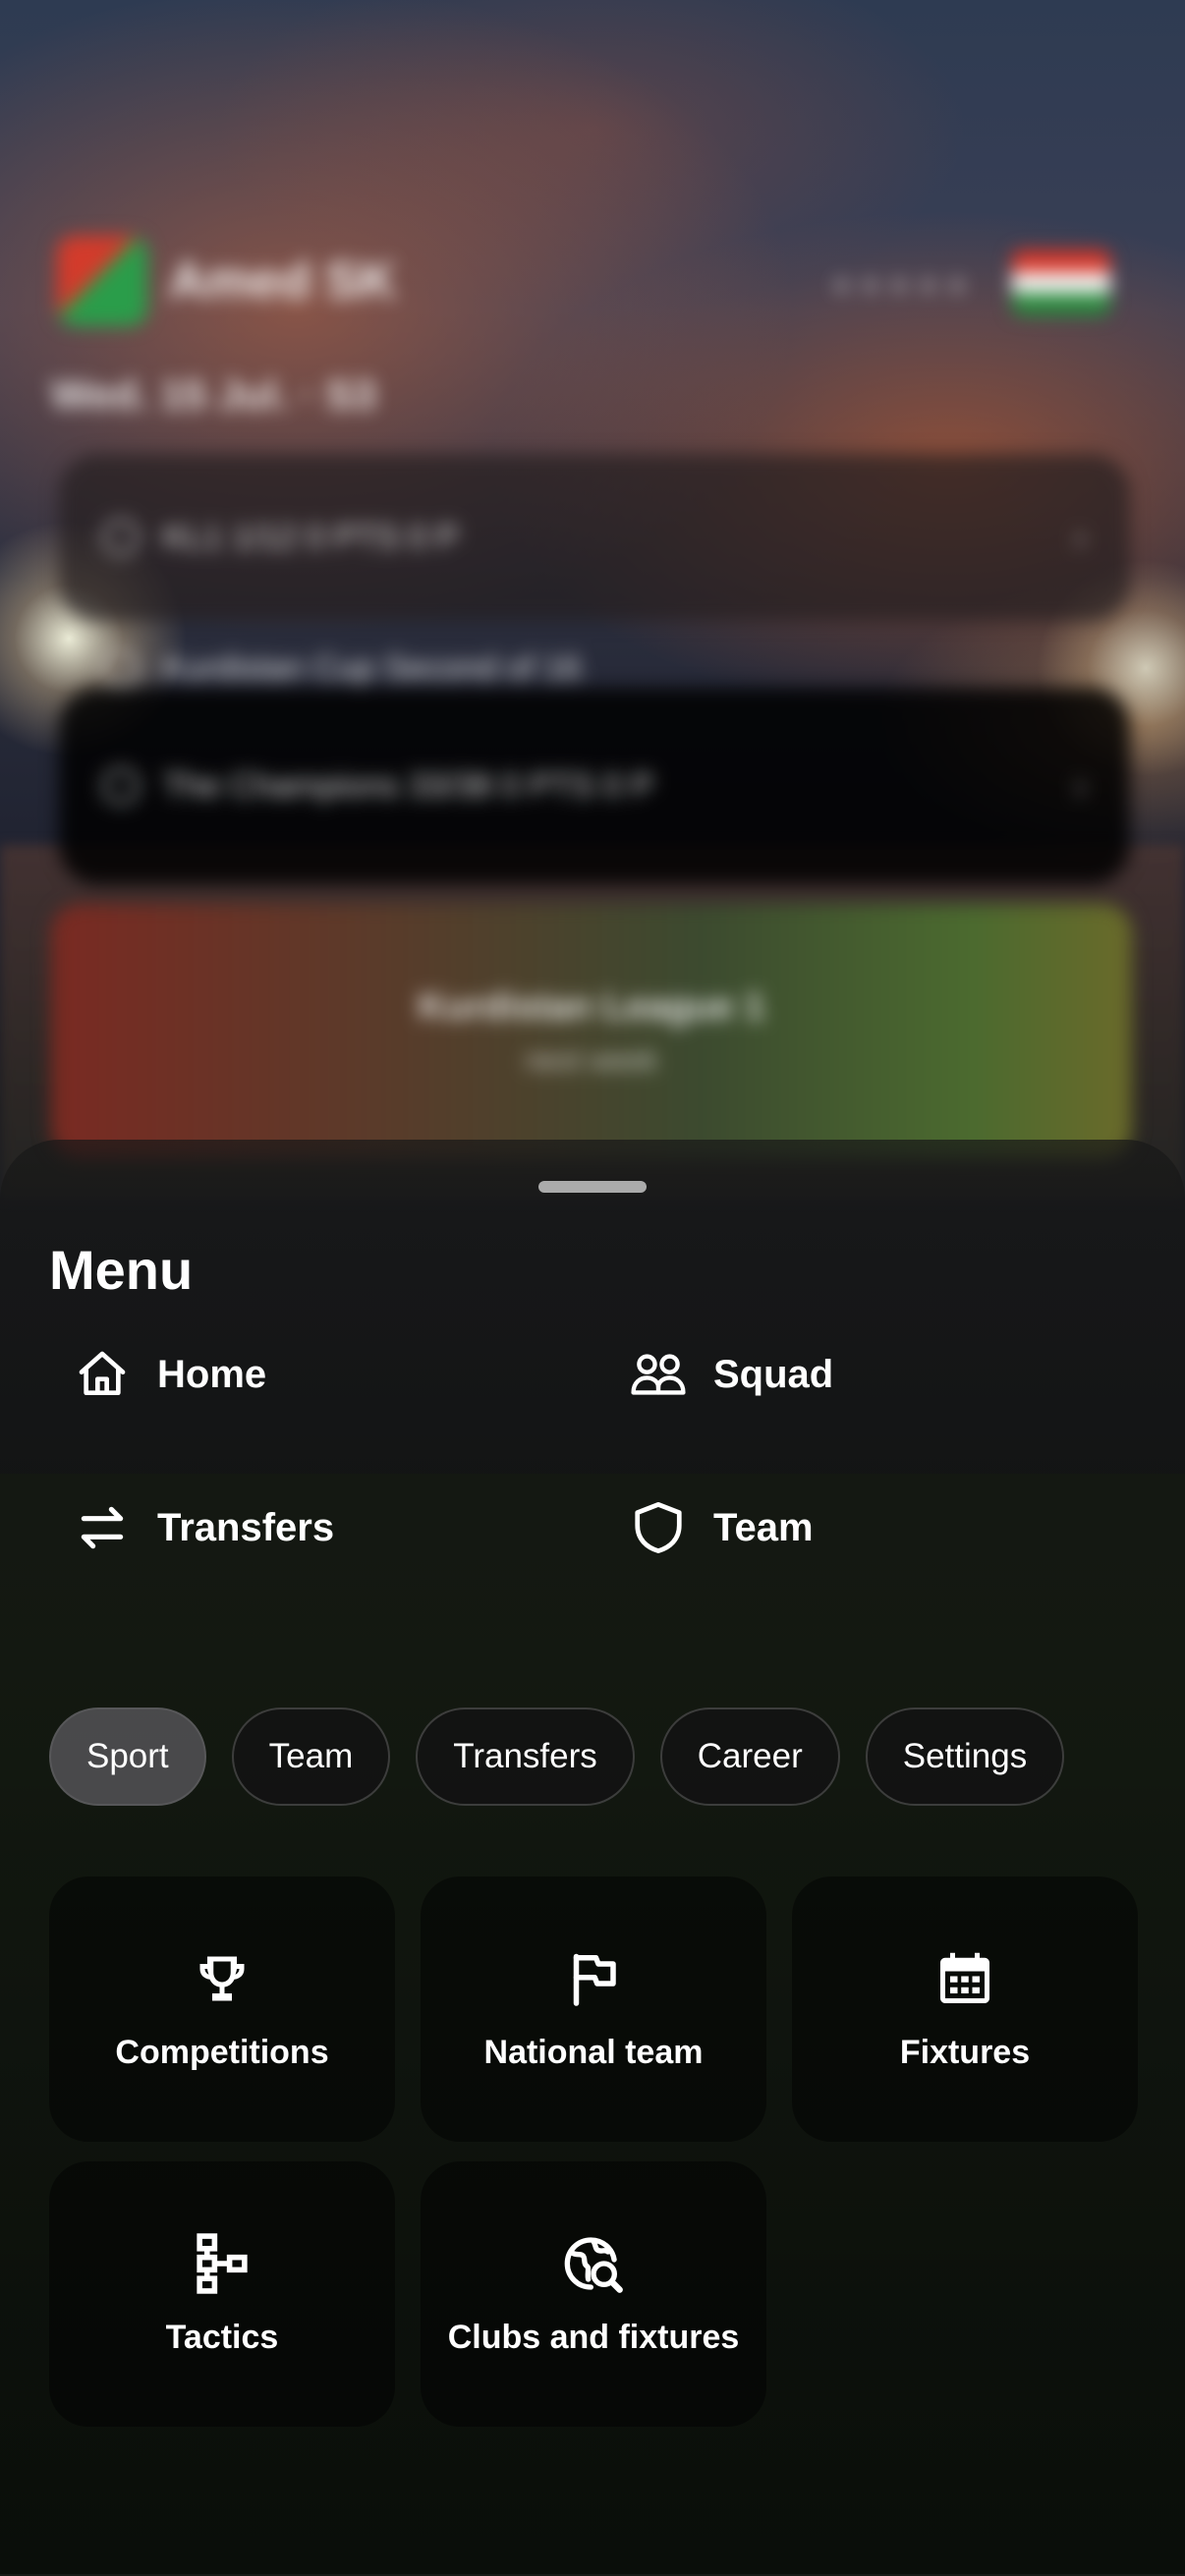 This screenshot has width=1185, height=2576. What do you see at coordinates (223, 2263) in the screenshot?
I see `hierarchy-icon` at bounding box center [223, 2263].